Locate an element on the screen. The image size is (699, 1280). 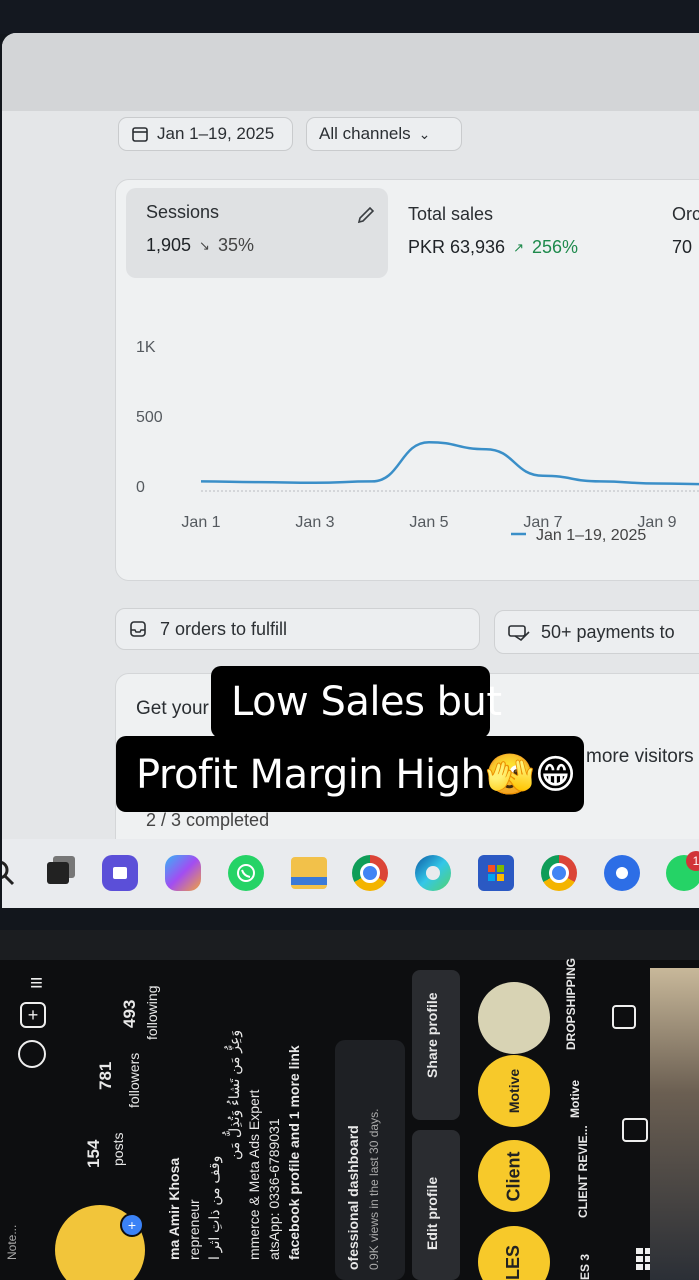
followers-count: 781 is located at coordinates (106, 1076).